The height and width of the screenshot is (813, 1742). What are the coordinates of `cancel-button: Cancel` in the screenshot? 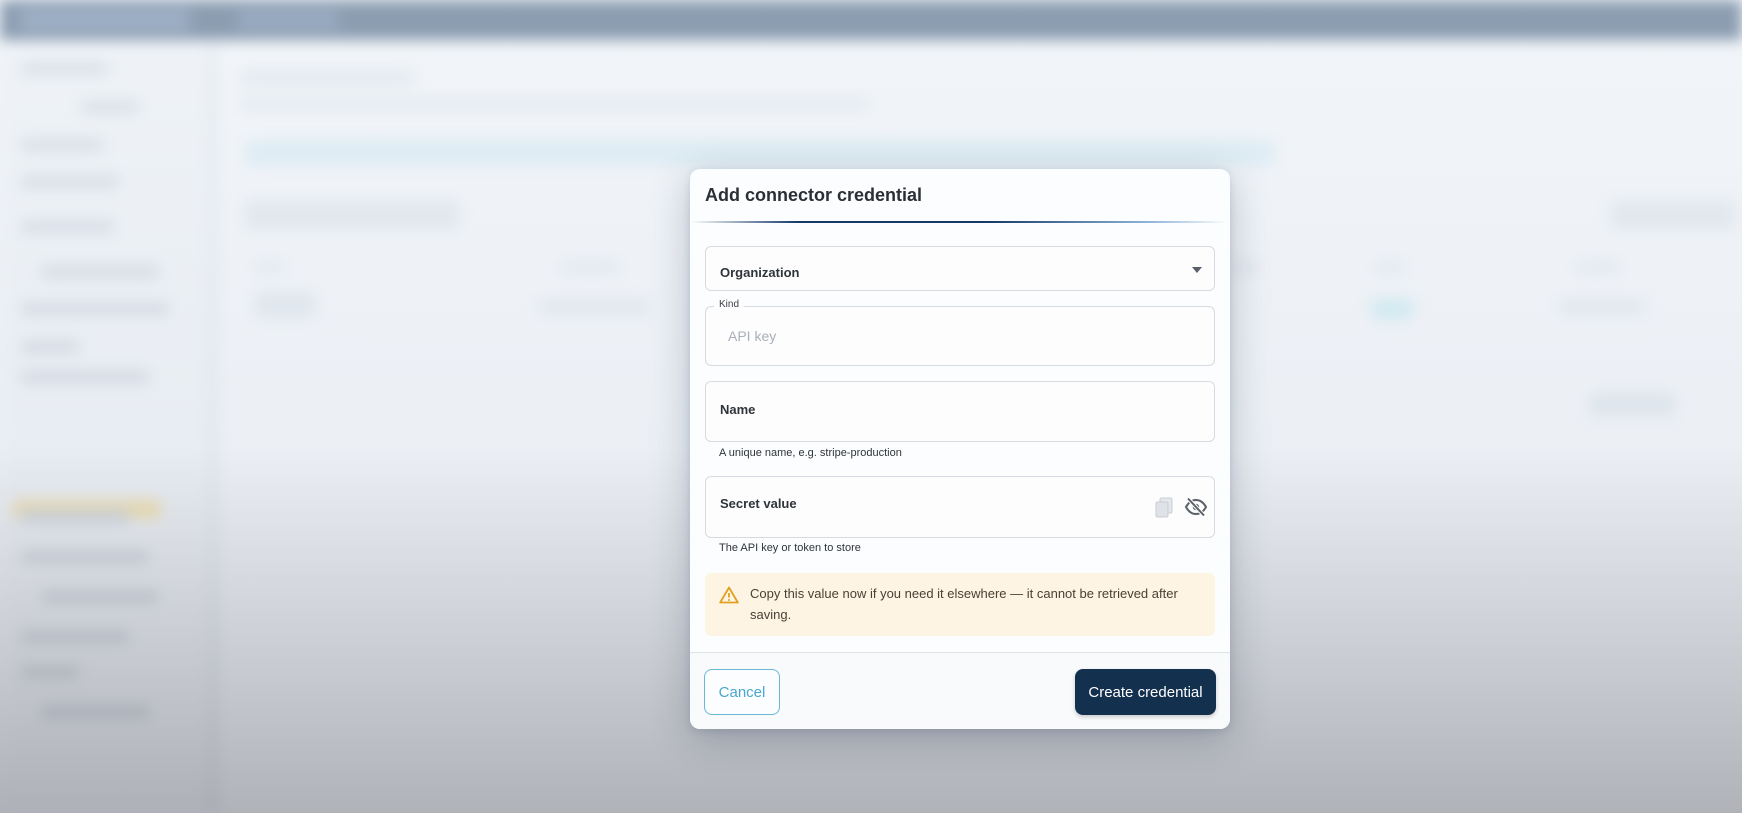 It's located at (742, 692).